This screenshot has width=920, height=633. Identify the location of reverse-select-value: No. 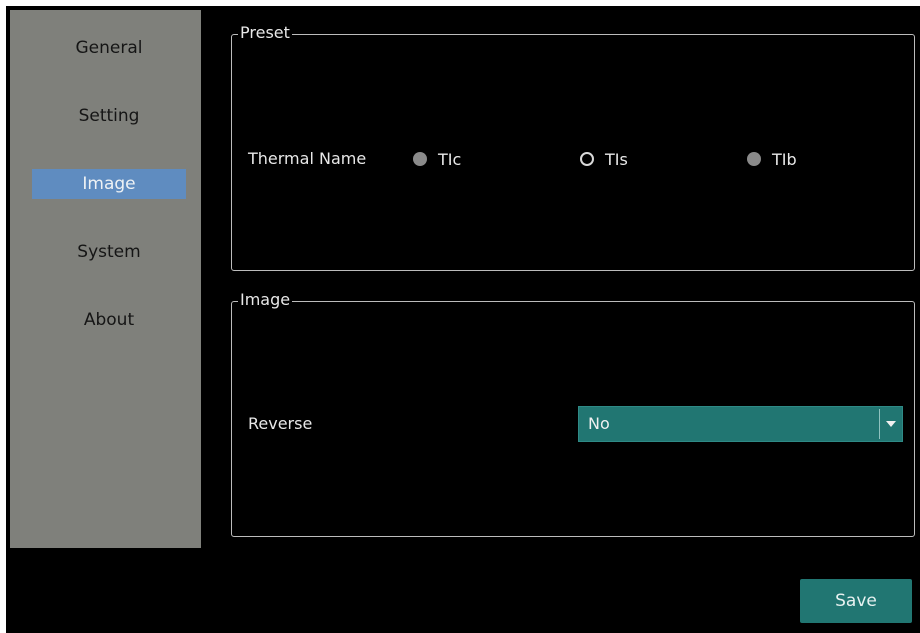
(599, 423).